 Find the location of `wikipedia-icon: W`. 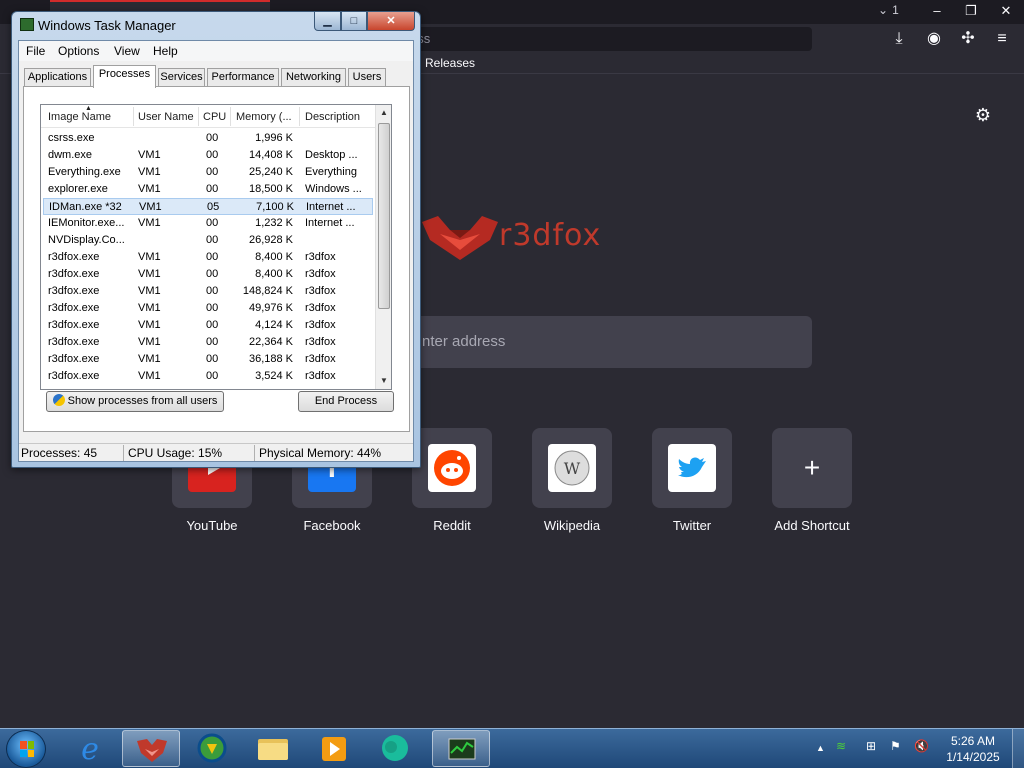

wikipedia-icon: W is located at coordinates (572, 468).